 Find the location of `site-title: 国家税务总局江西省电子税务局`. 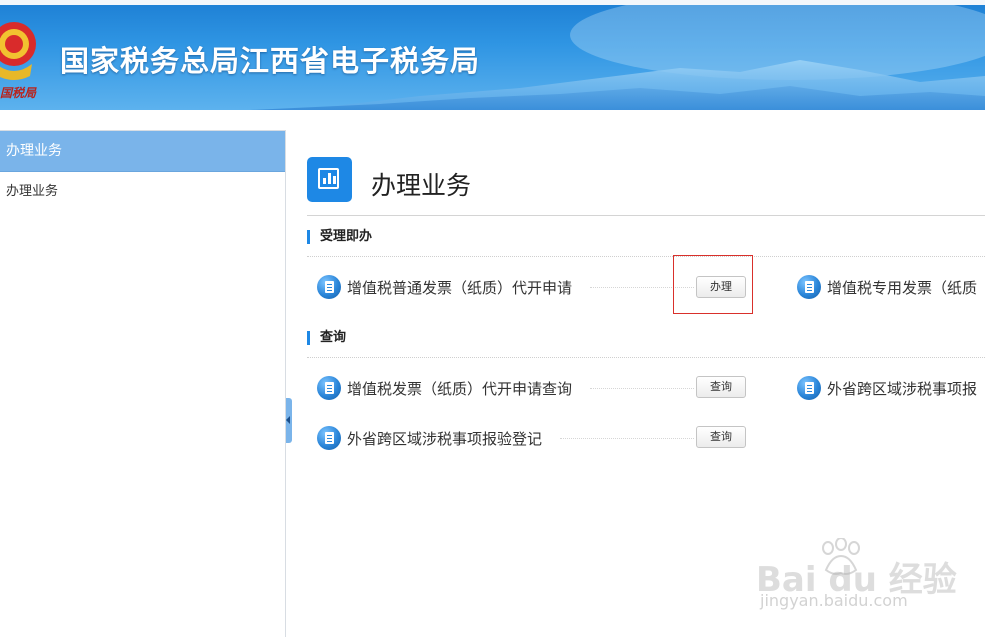

site-title: 国家税务总局江西省电子税务局 is located at coordinates (270, 61).